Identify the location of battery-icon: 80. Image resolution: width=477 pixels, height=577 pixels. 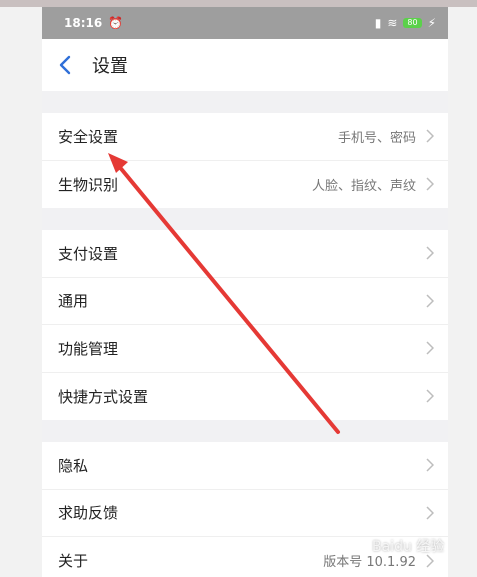
(412, 23).